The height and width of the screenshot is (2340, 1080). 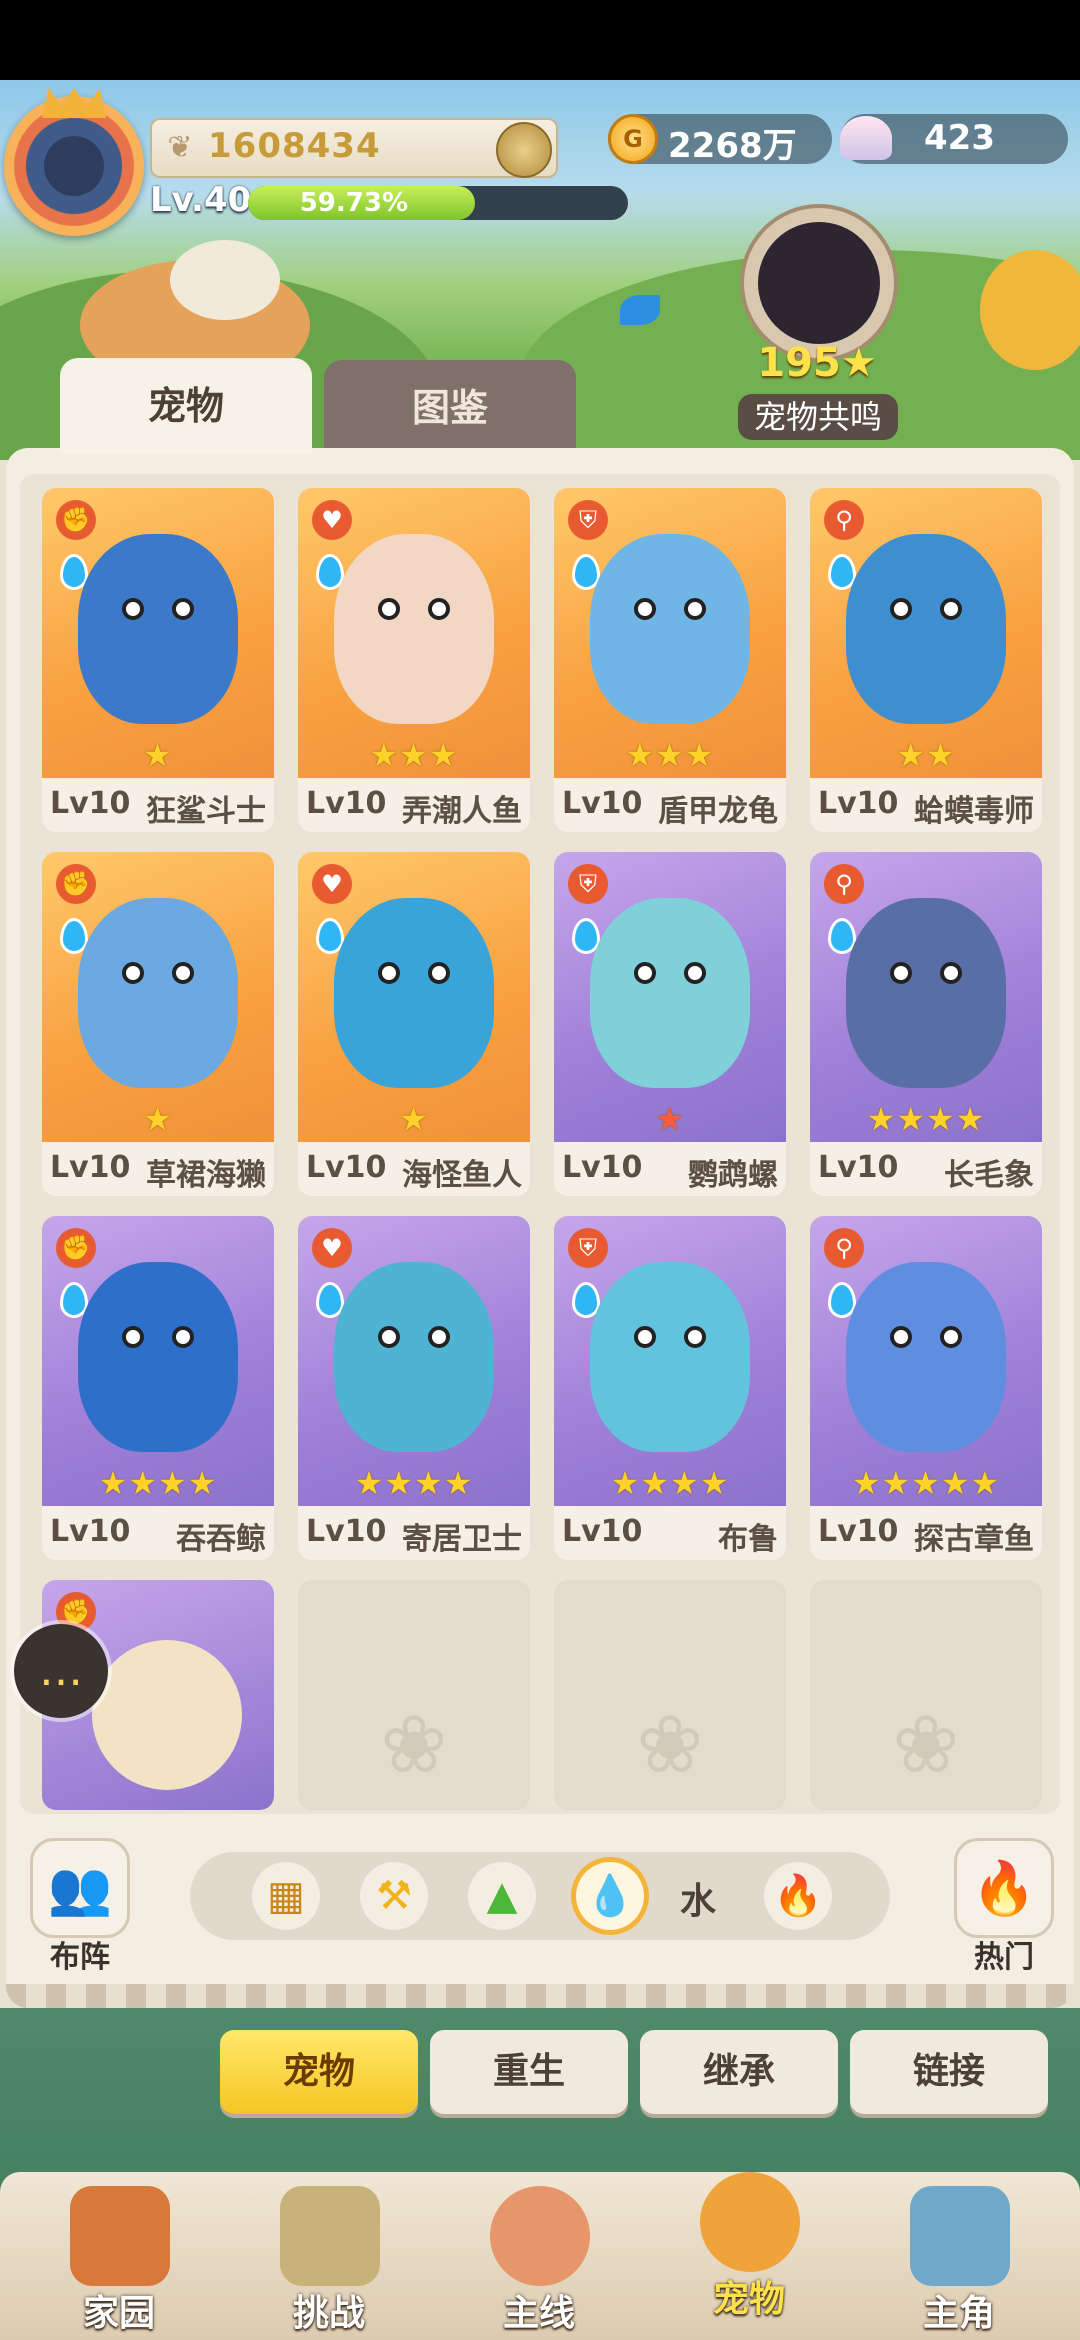 I want to click on player-avatar, so click(x=74, y=162).